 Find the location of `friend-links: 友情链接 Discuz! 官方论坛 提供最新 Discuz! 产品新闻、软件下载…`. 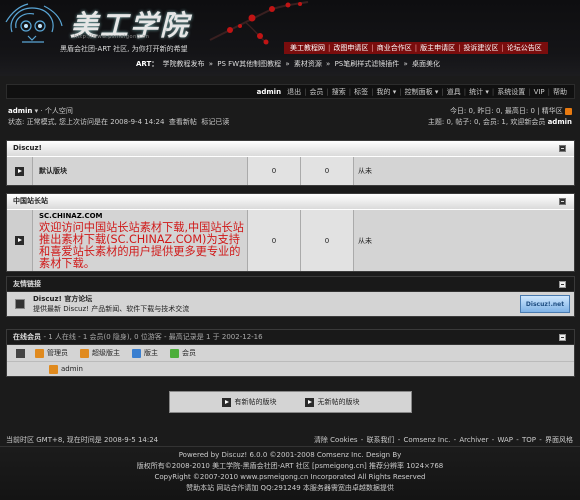

friend-links: 友情链接 Discuz! 官方论坛 提供最新 Discuz! 产品新闻、软件下载… is located at coordinates (290, 296).